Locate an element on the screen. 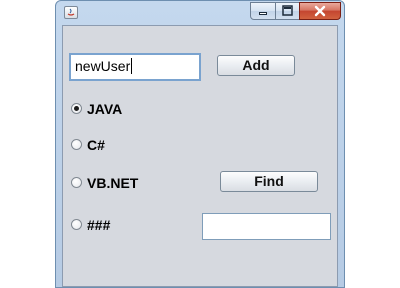  minimize-icon is located at coordinates (263, 13).